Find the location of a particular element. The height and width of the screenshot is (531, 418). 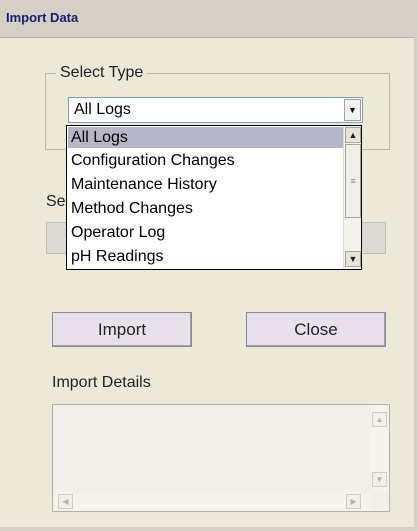

window-frame-bottom is located at coordinates (209, 529).